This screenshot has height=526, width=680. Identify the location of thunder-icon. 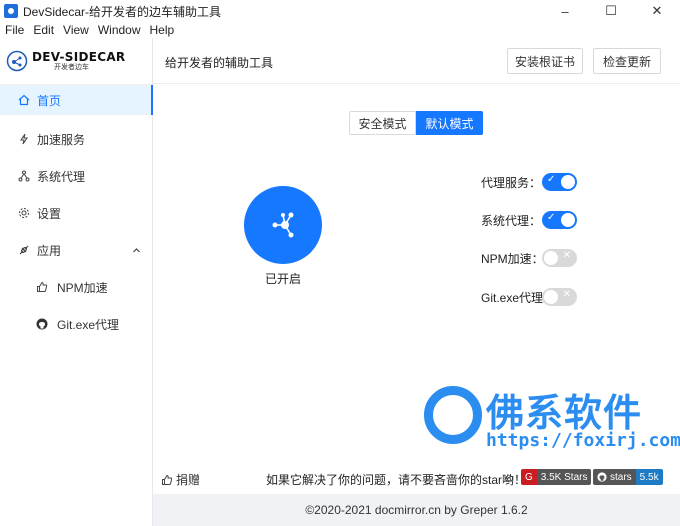
(24, 139).